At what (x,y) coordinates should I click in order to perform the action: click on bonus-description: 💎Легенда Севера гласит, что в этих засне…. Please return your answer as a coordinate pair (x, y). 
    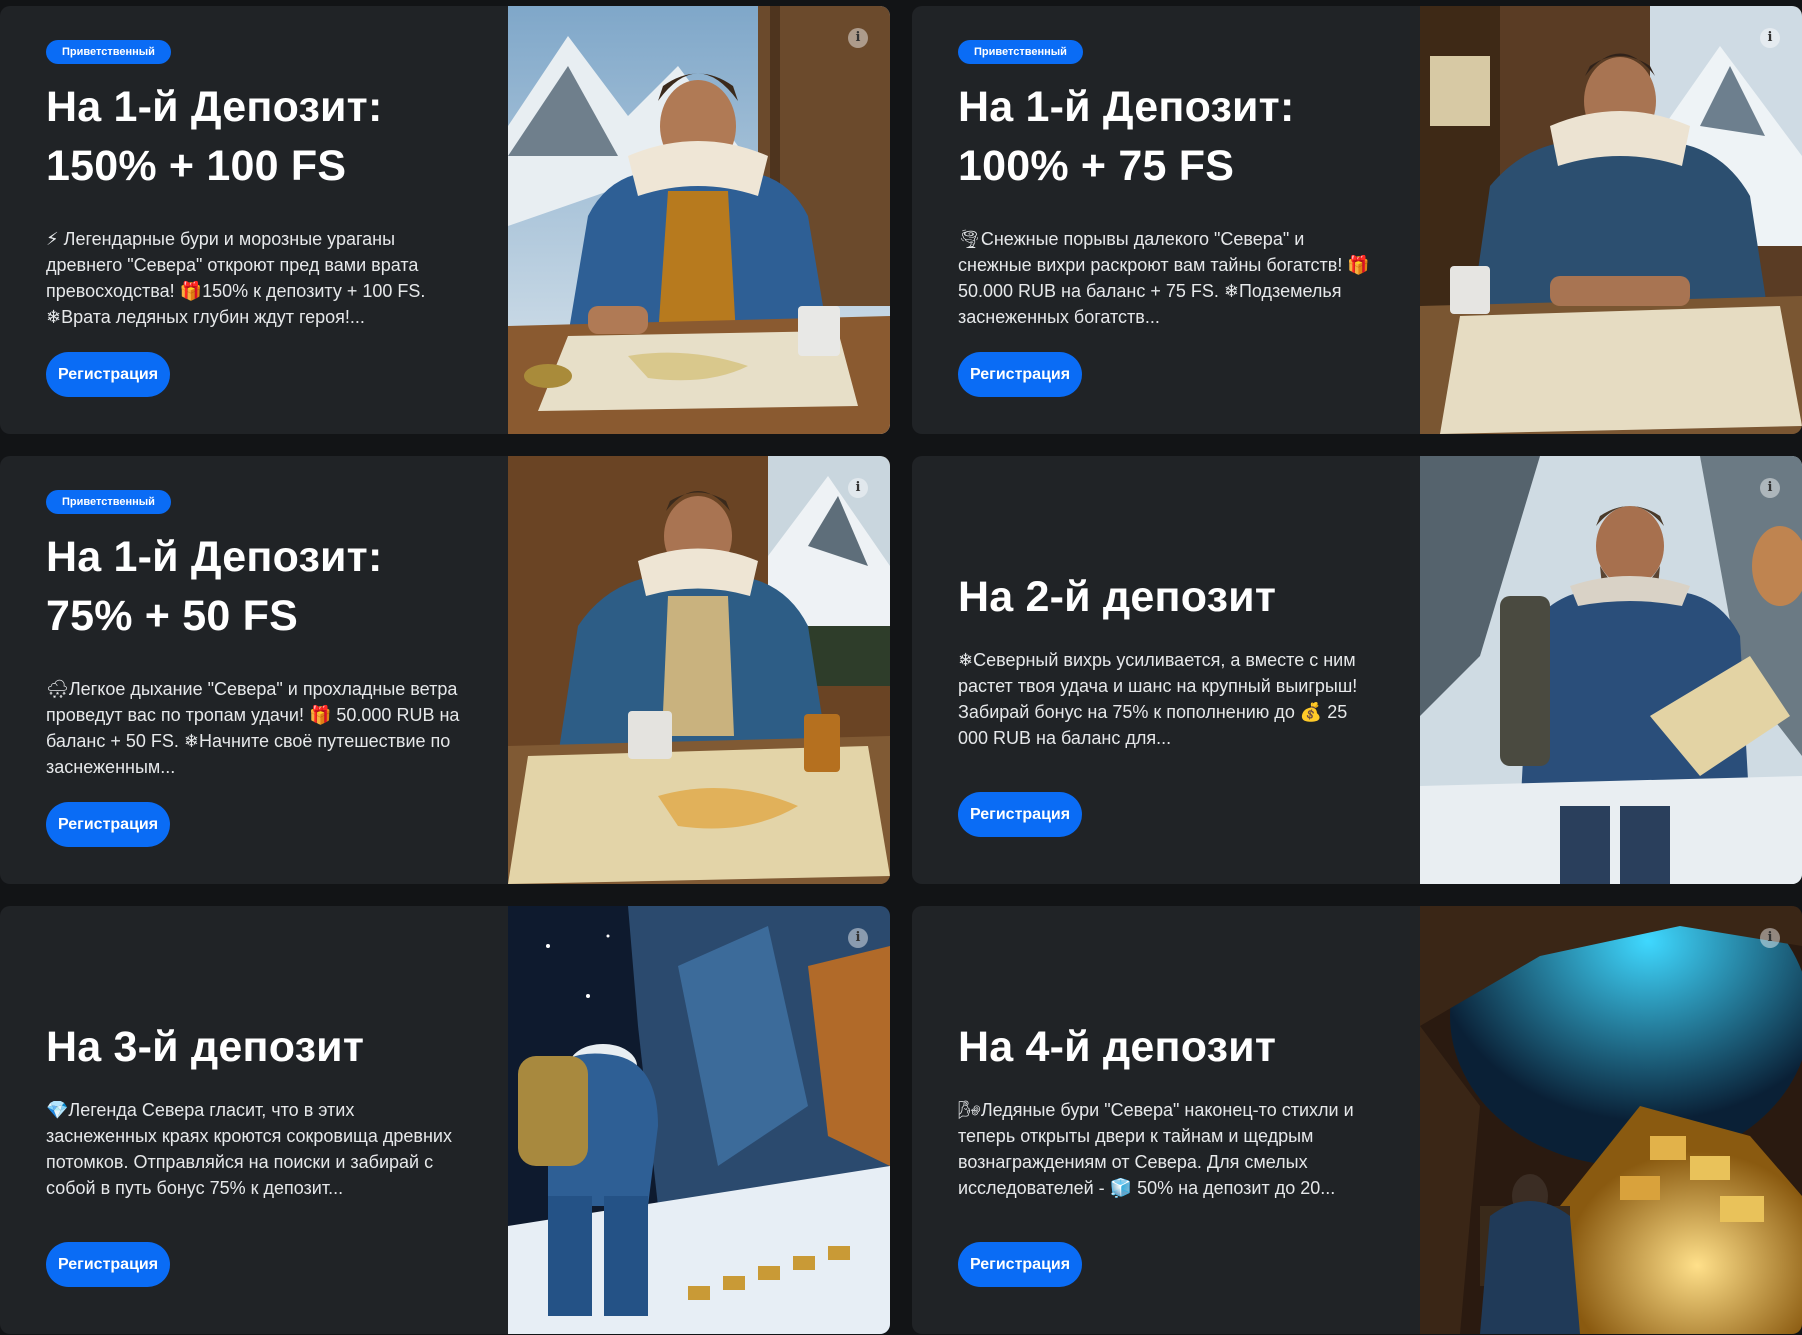
    Looking at the image, I should click on (249, 1149).